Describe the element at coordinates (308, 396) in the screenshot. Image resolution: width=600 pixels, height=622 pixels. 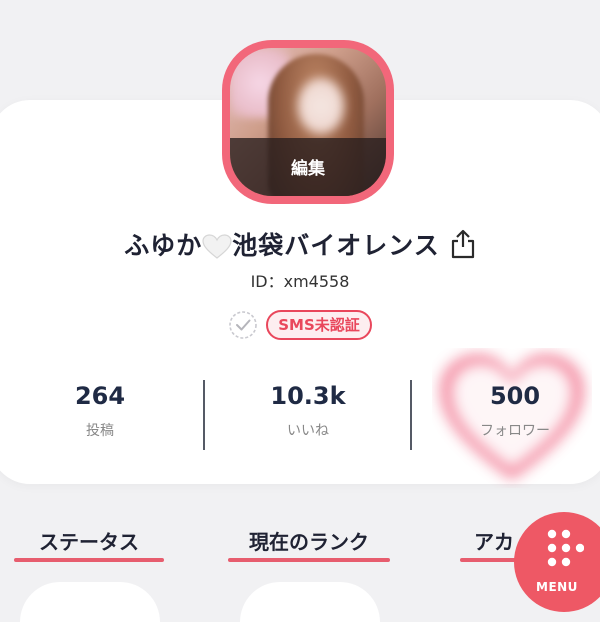
I see `stat-value: 10.3k` at that location.